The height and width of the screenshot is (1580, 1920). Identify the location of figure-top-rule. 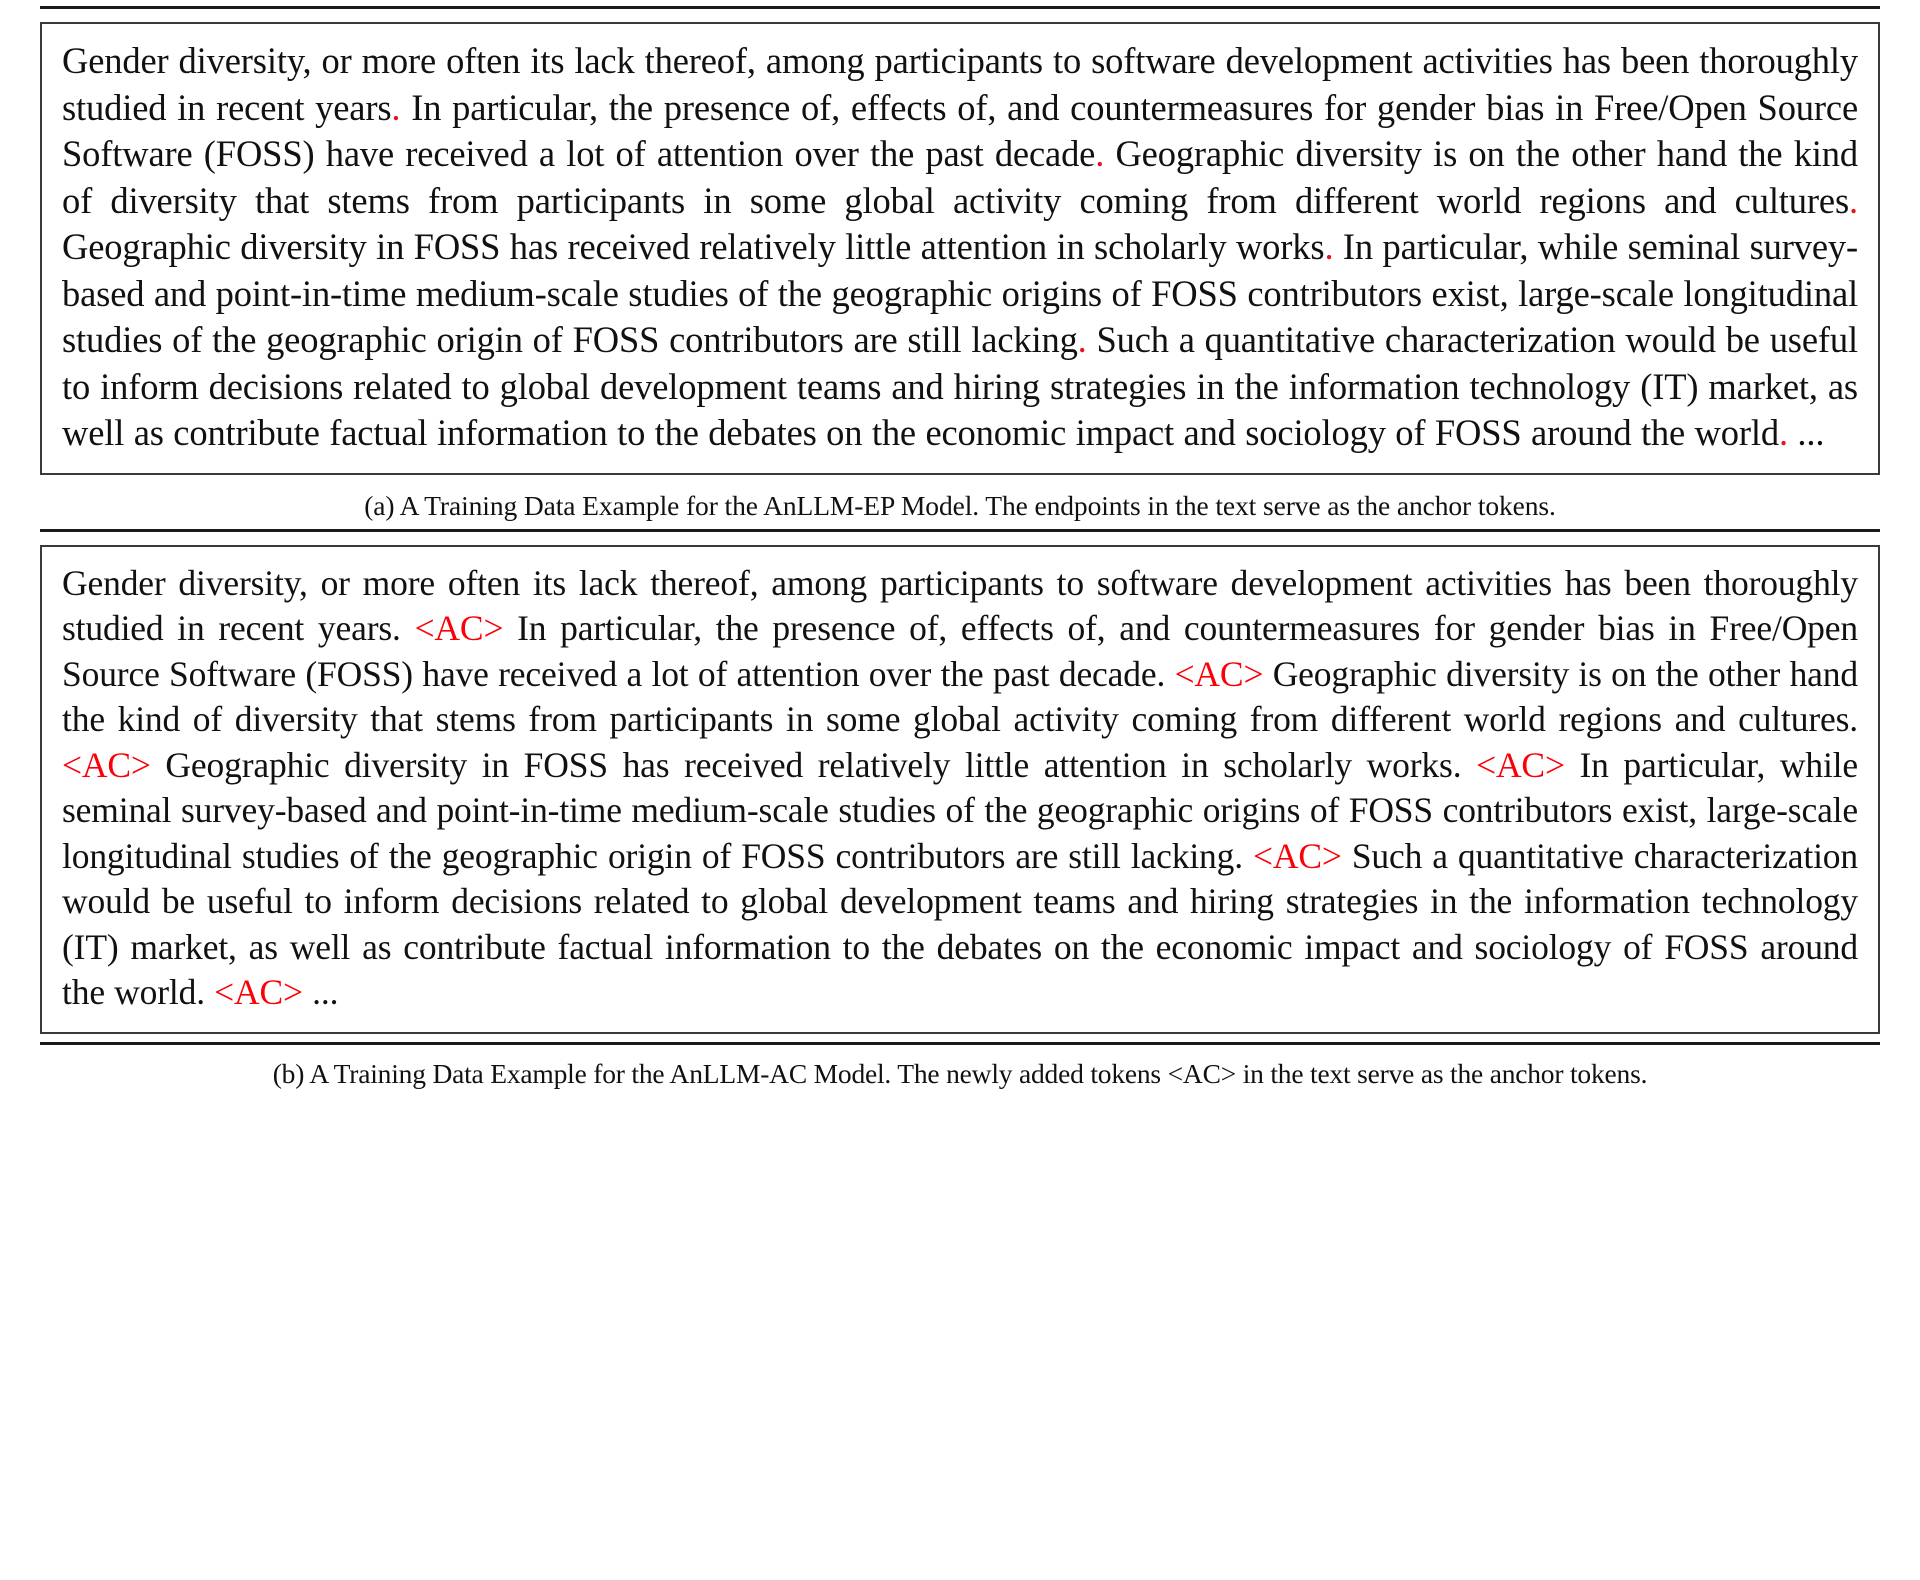
(960, 7).